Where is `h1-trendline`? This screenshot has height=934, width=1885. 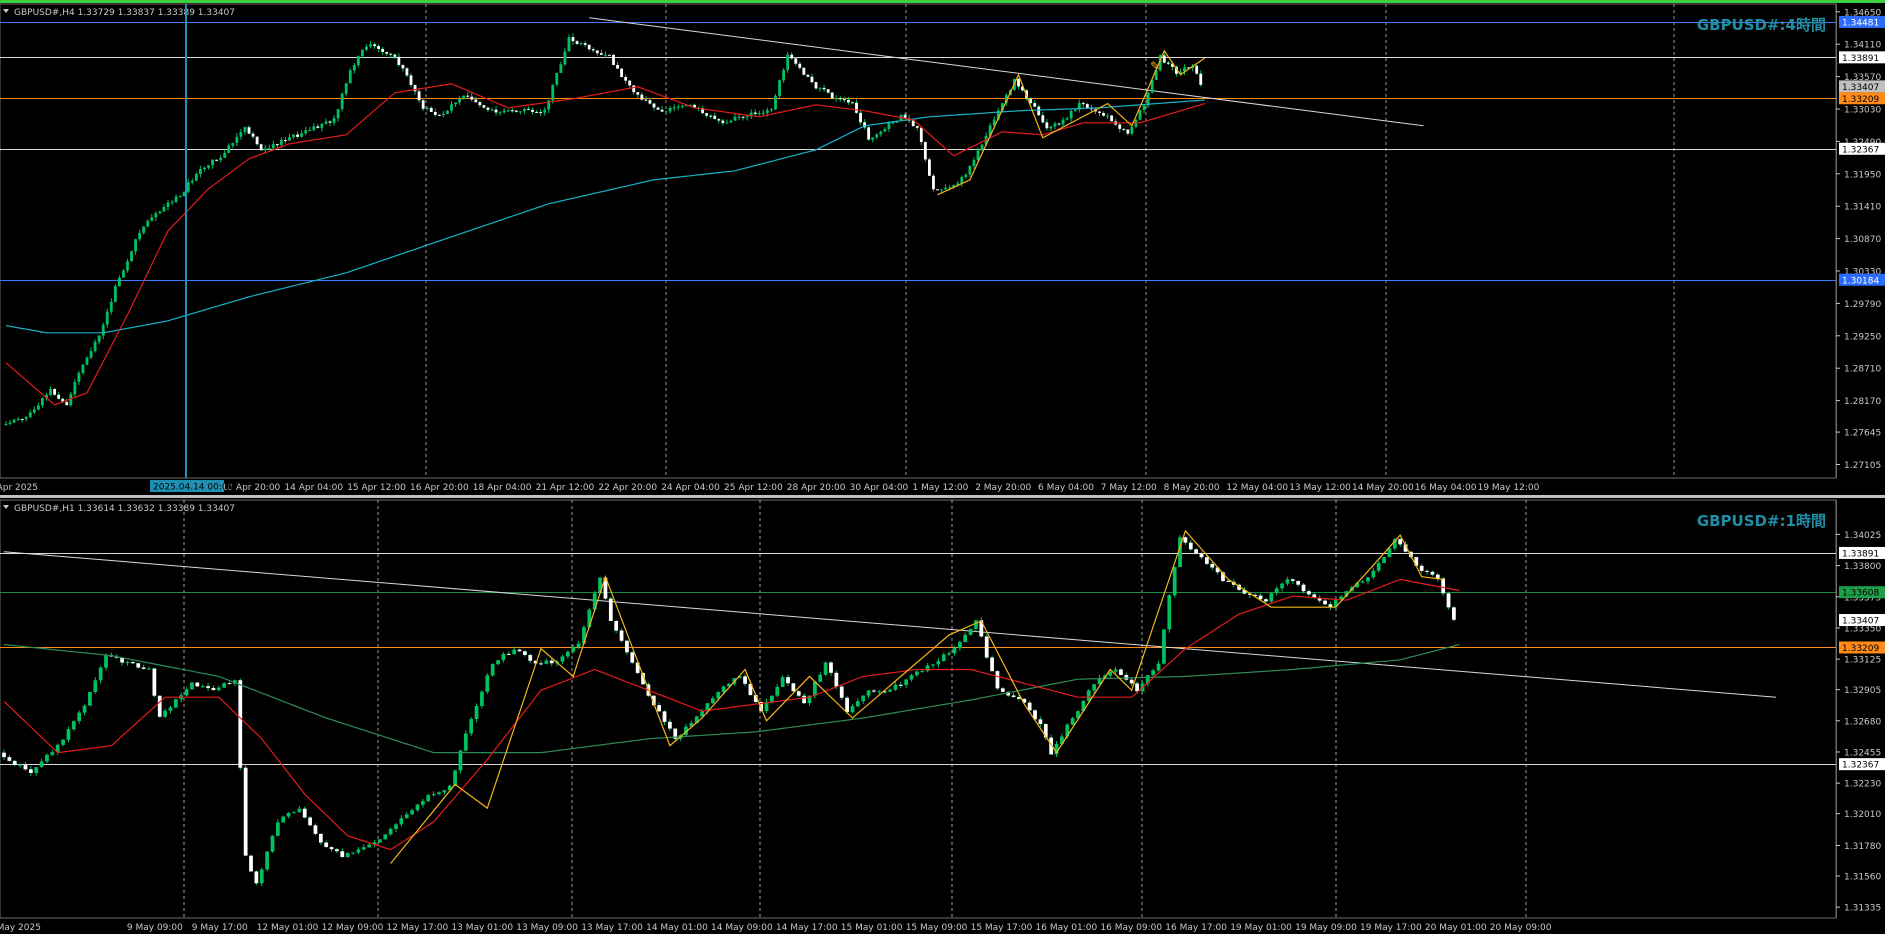 h1-trendline is located at coordinates (890, 624).